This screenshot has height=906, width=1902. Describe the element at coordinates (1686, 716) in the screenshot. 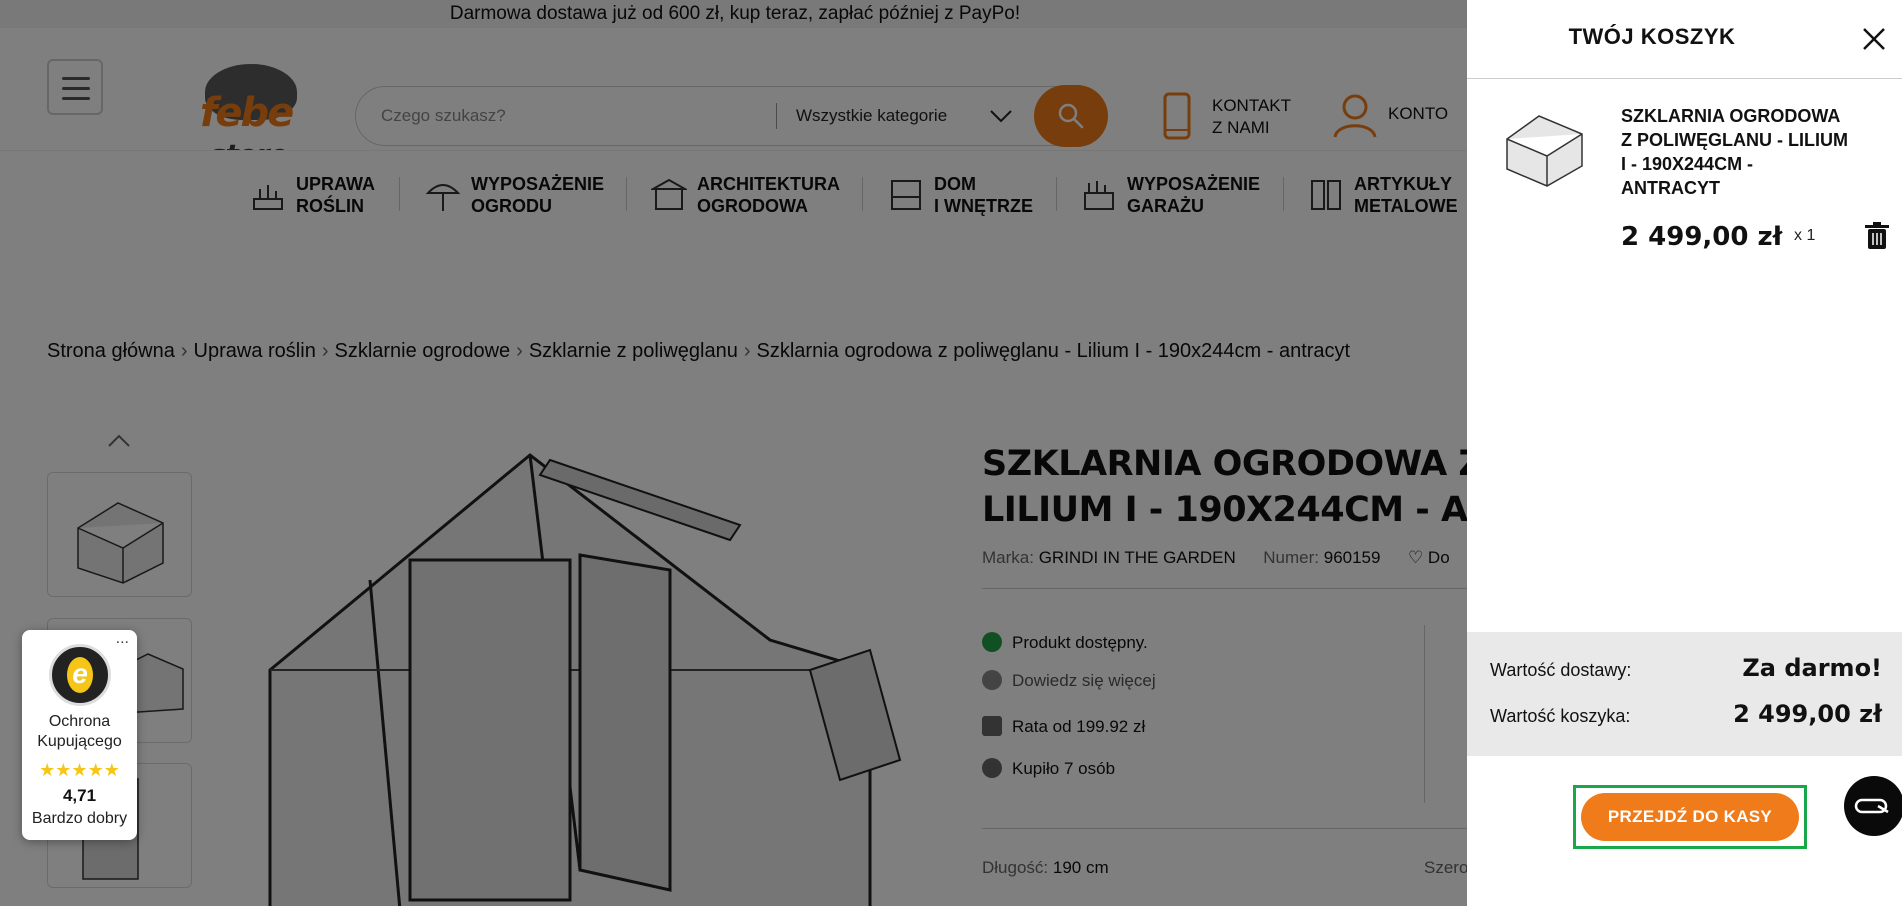

I see `cart-value-row: Wartość koszyka: 2 499,00 zł` at that location.